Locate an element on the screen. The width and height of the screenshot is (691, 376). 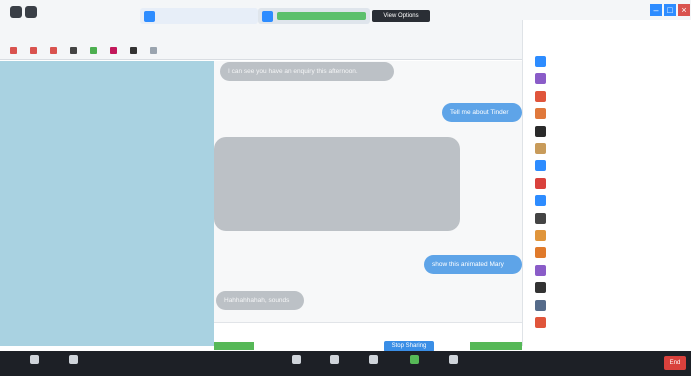
participants-button is located at coordinates (334, 360).